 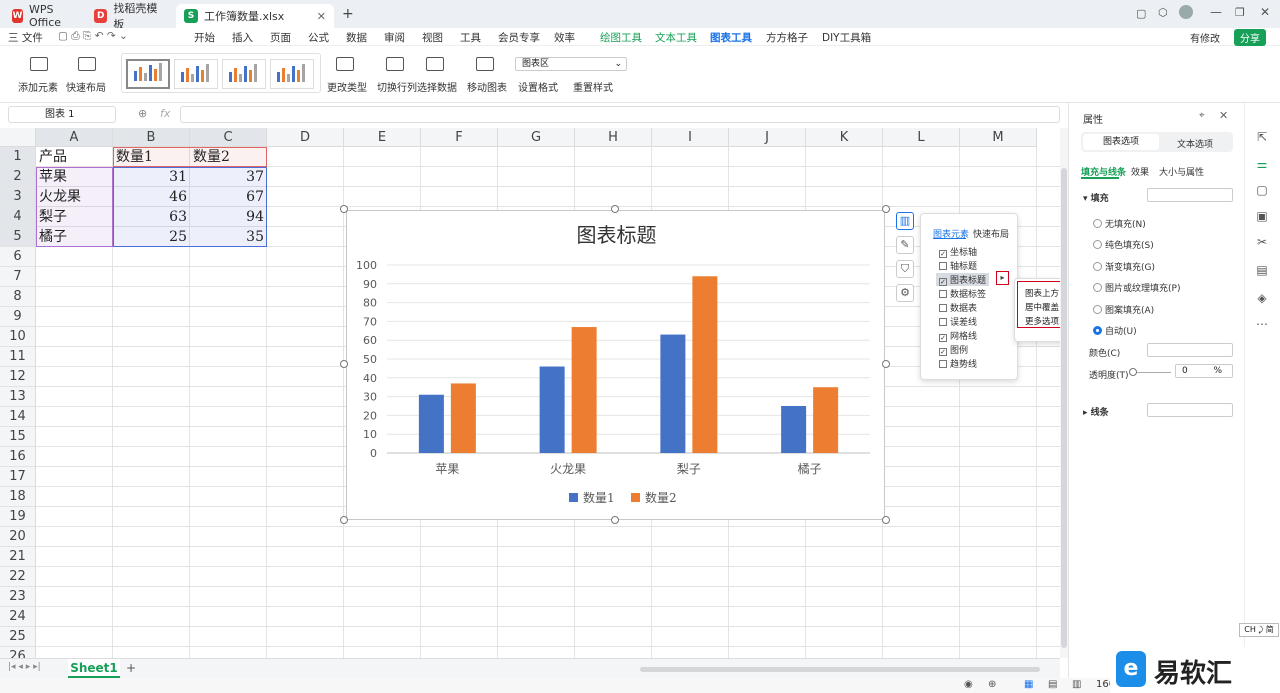 I want to click on element-row: 轴标题, so click(x=958, y=265).